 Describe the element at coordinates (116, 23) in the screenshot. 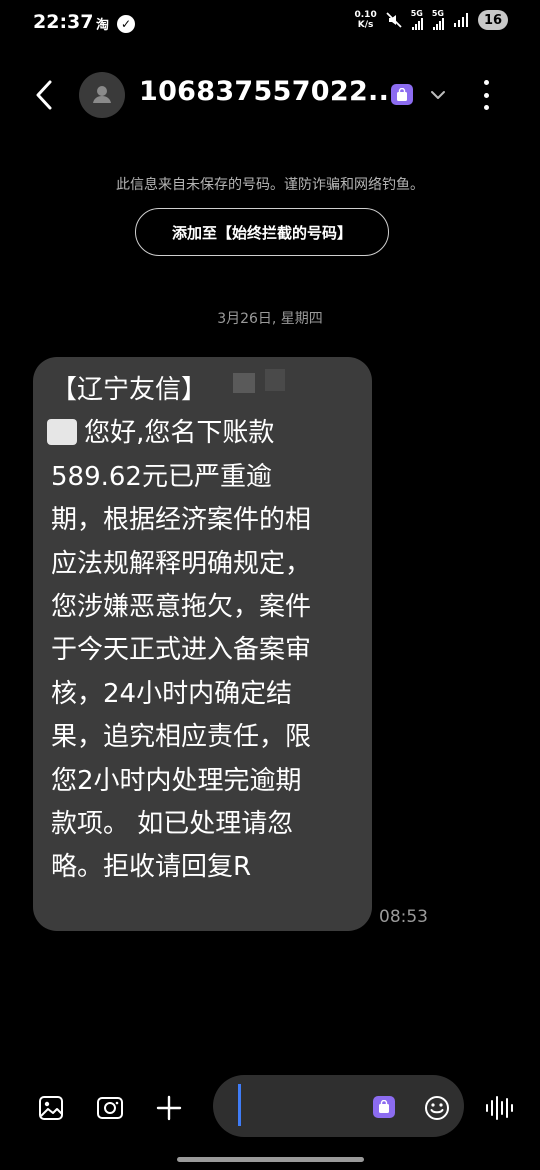

I see `status-left-icons: 淘 ✓` at that location.